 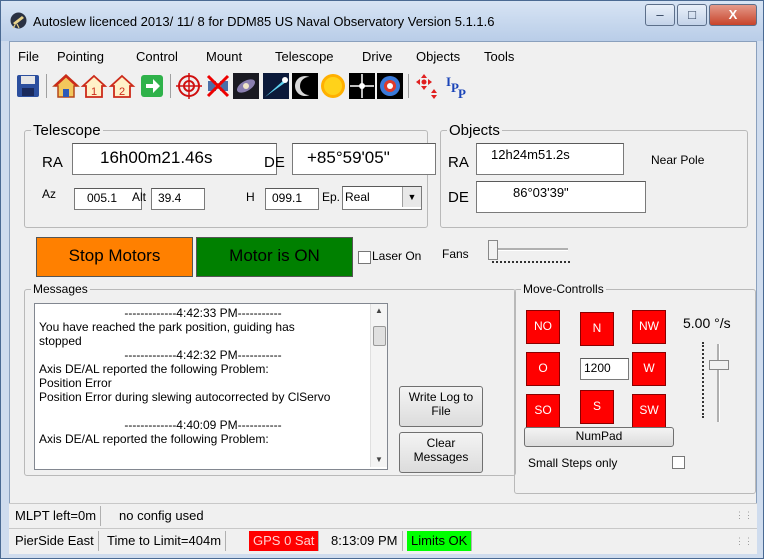 I want to click on star-icon, so click(x=362, y=86).